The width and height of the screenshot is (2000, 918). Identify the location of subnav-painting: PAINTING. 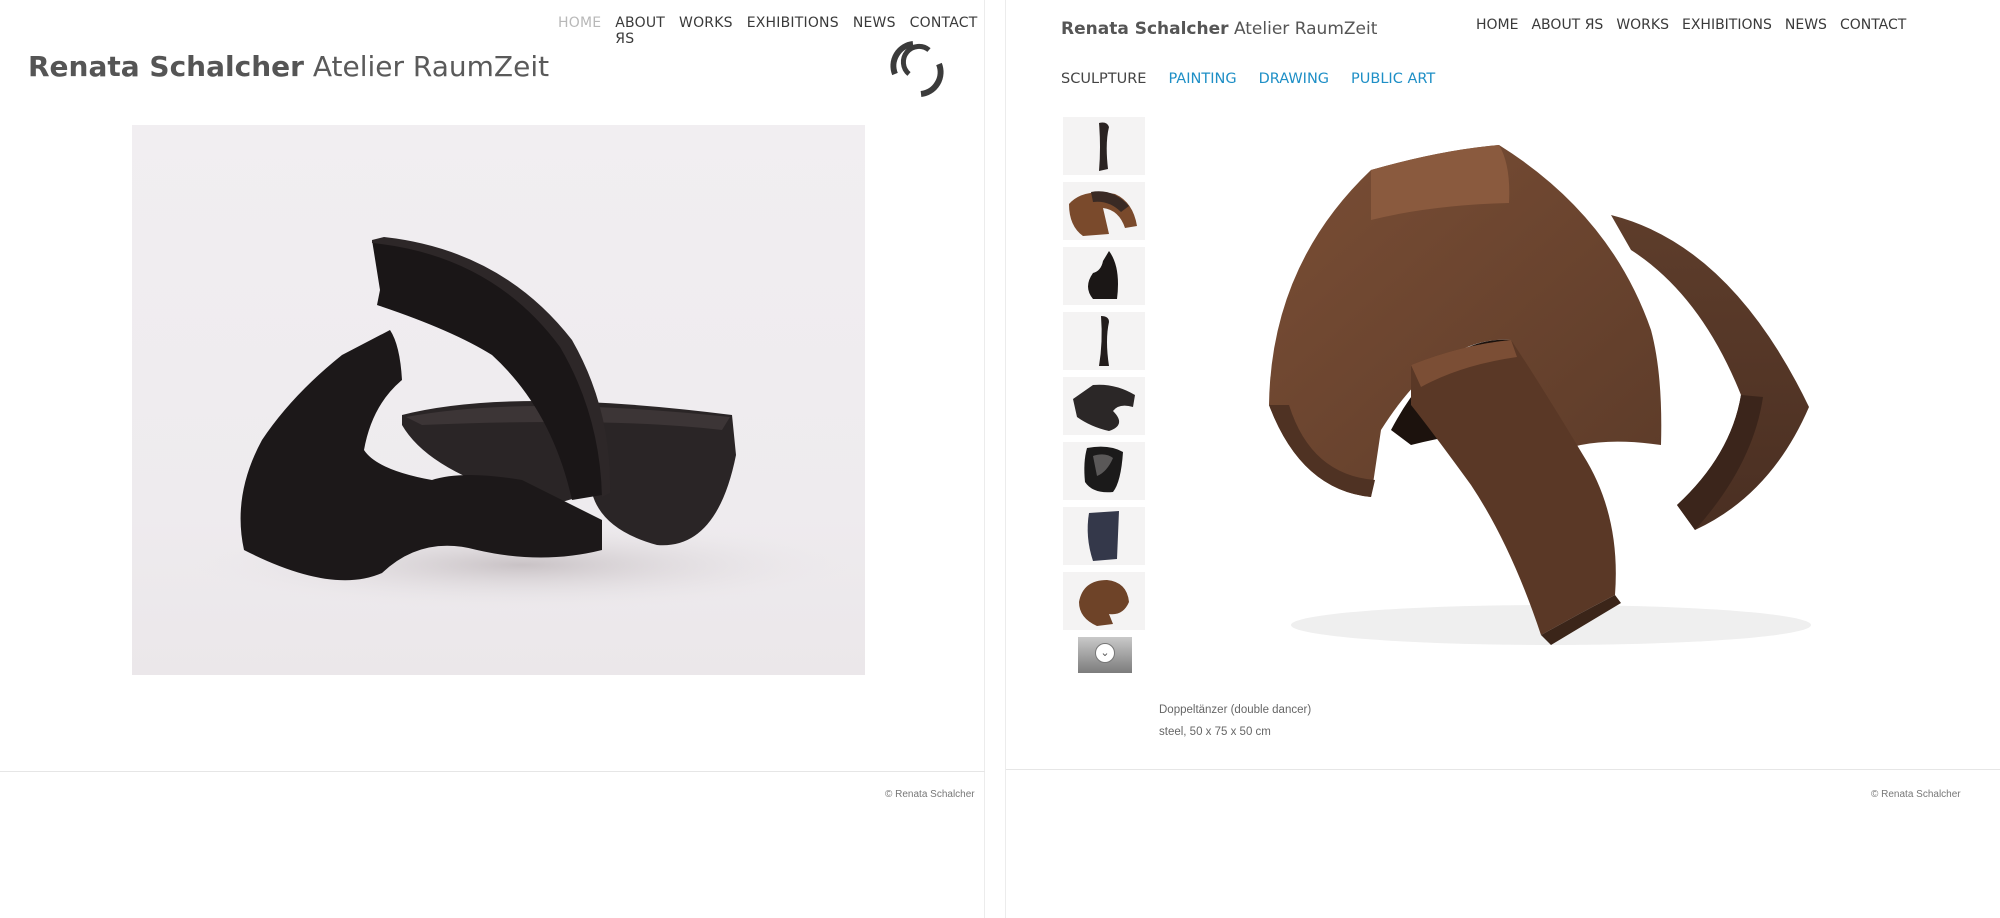
(1202, 79).